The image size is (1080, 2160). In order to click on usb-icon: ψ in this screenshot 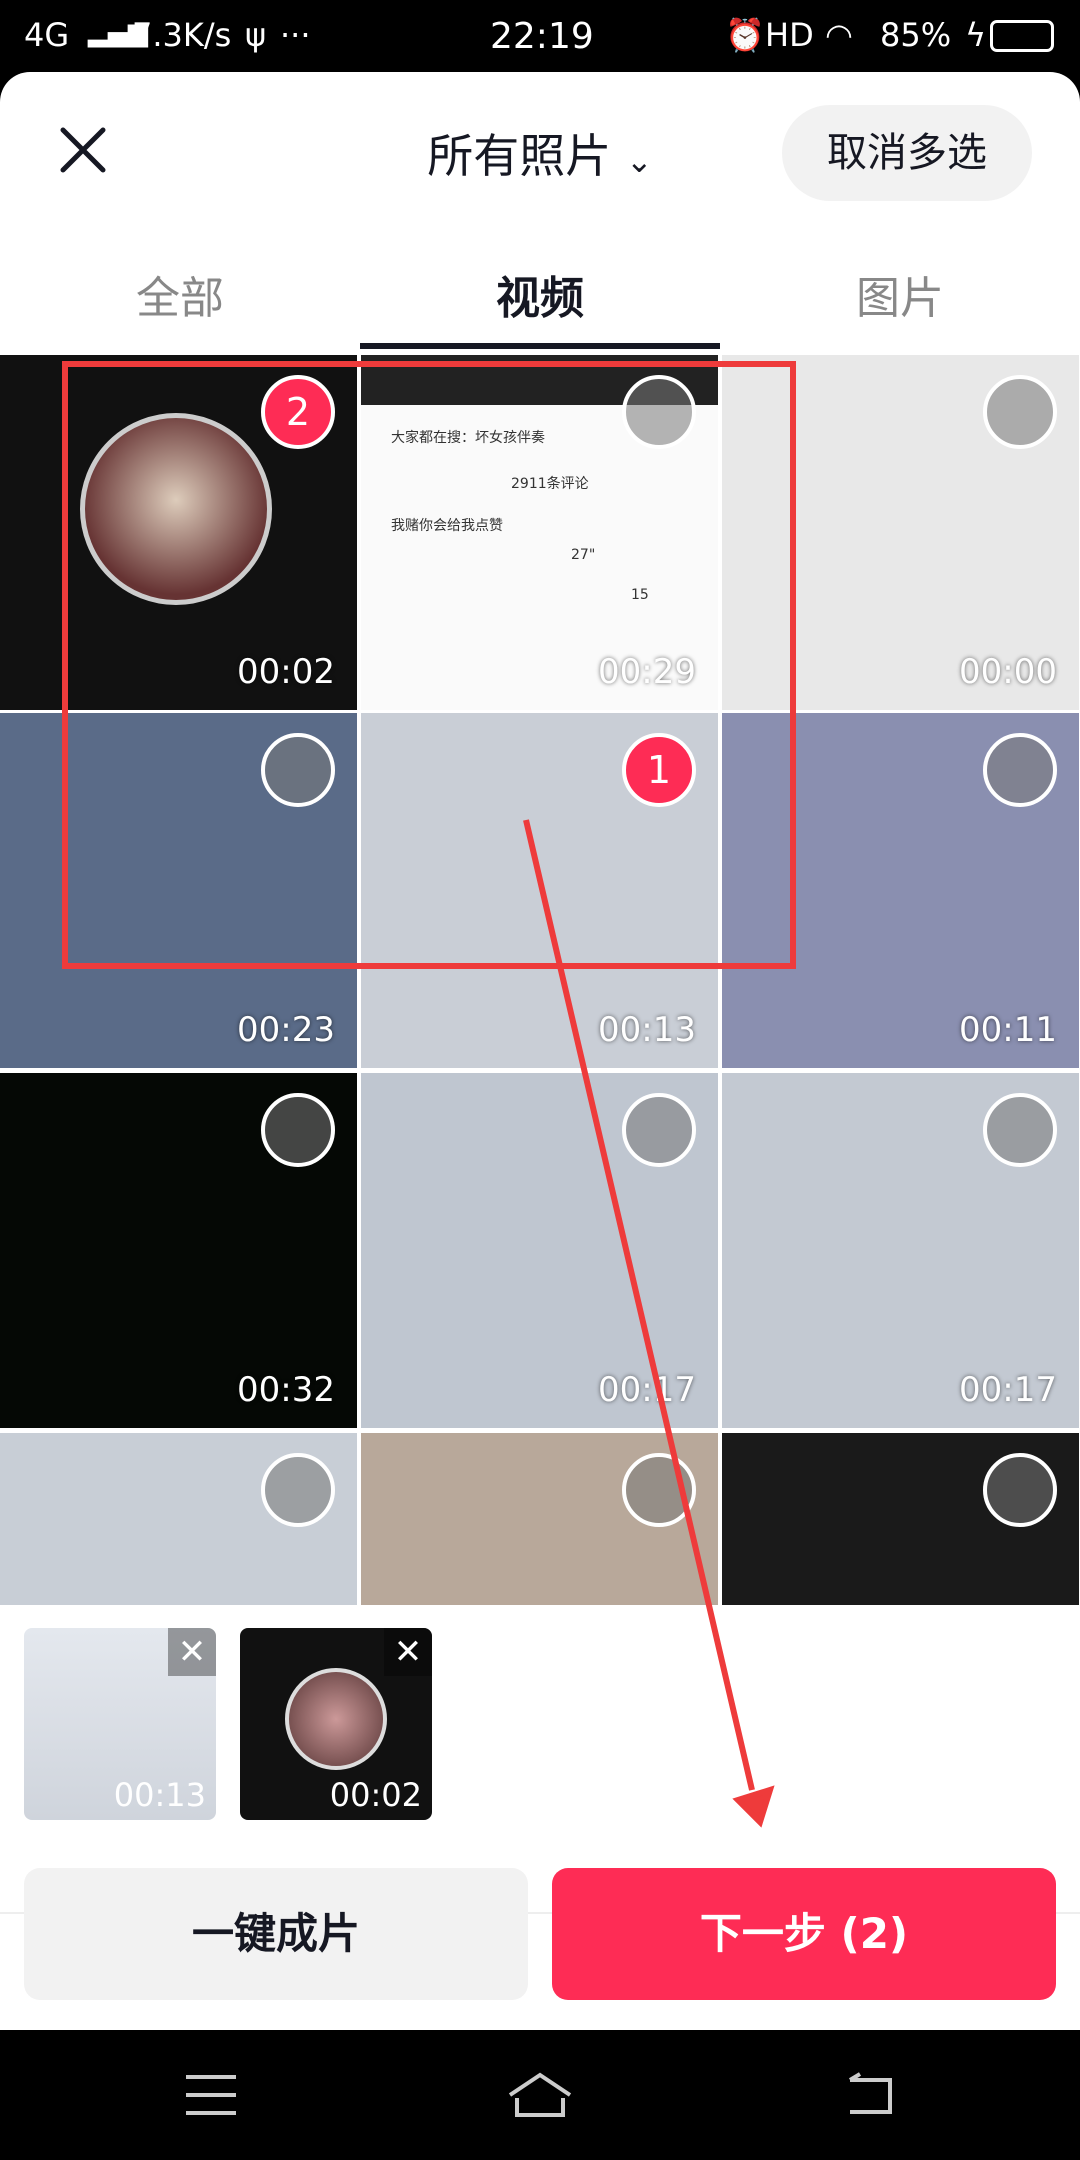, I will do `click(256, 35)`.